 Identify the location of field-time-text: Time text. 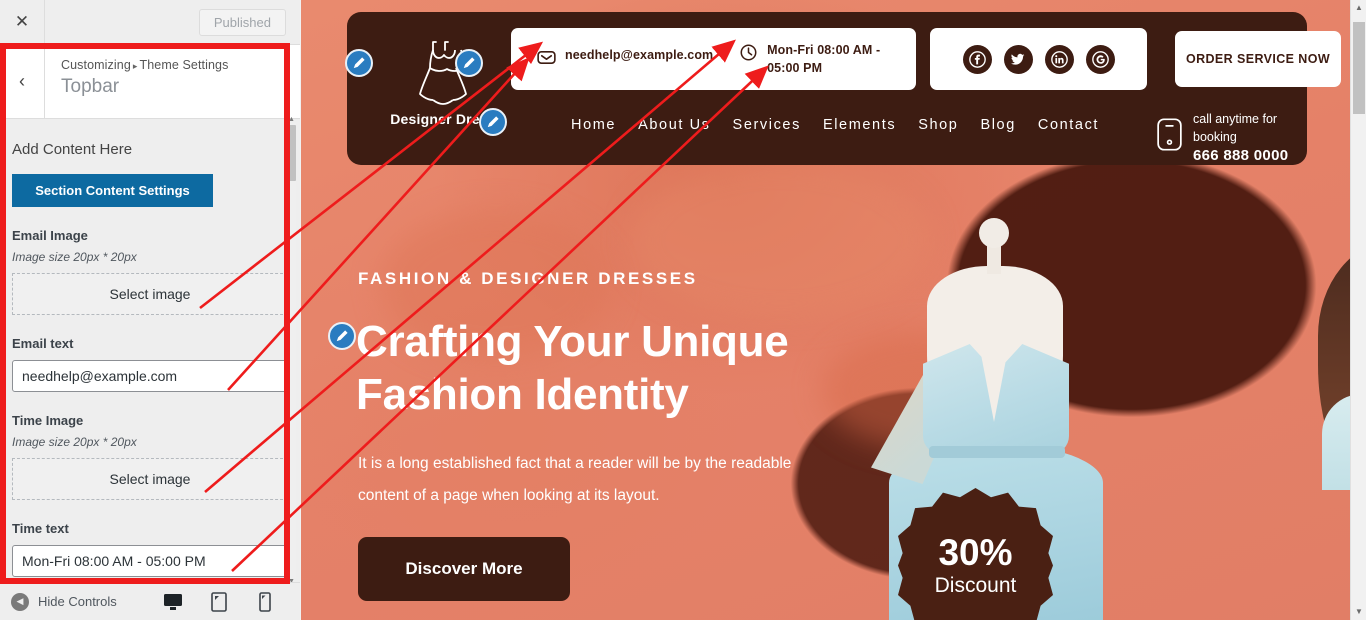
(150, 549).